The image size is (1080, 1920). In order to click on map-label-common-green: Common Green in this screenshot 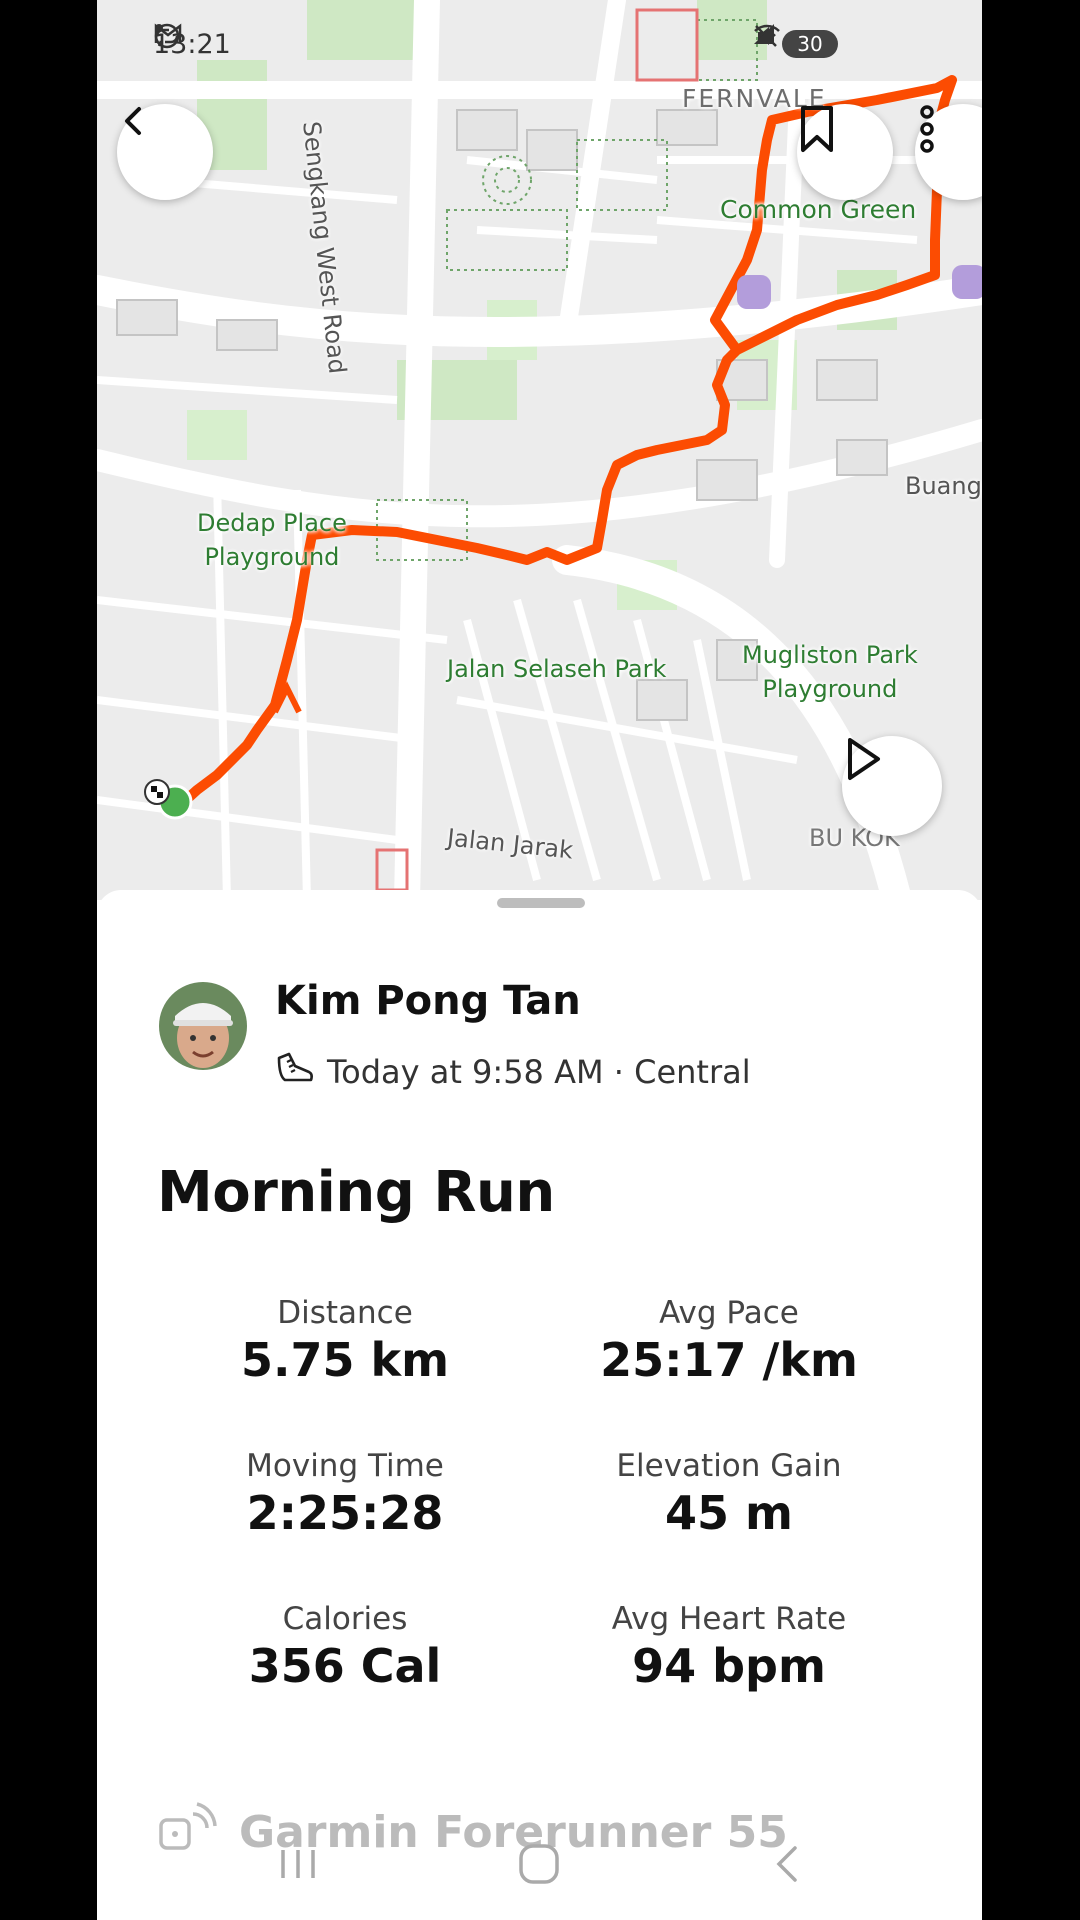, I will do `click(818, 209)`.